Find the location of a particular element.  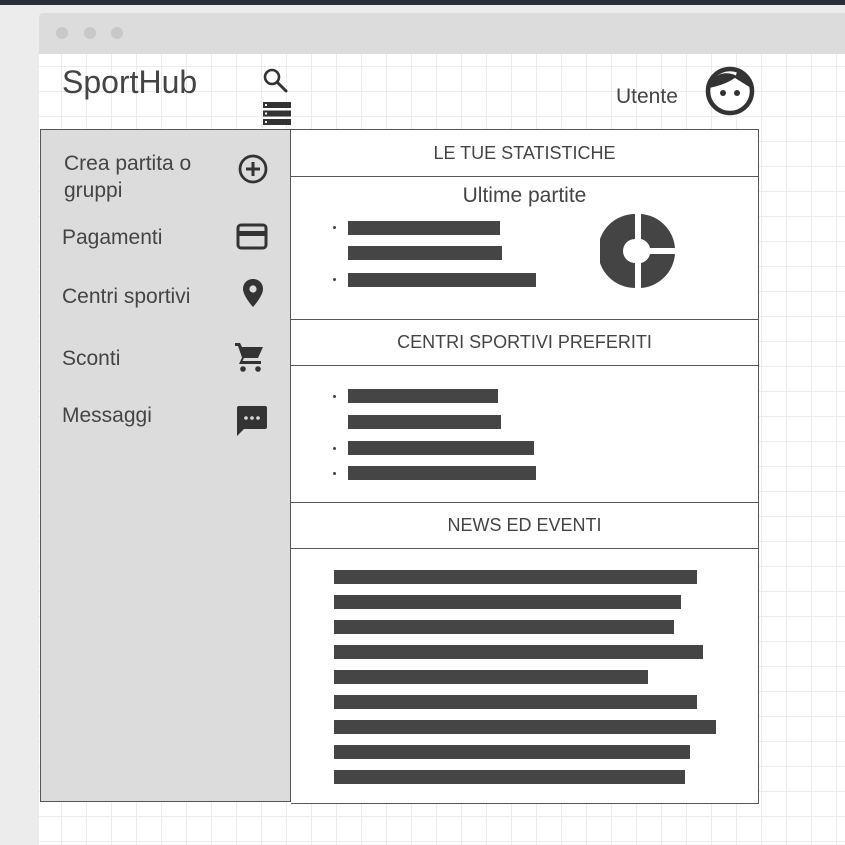

top-strip is located at coordinates (422, 2).